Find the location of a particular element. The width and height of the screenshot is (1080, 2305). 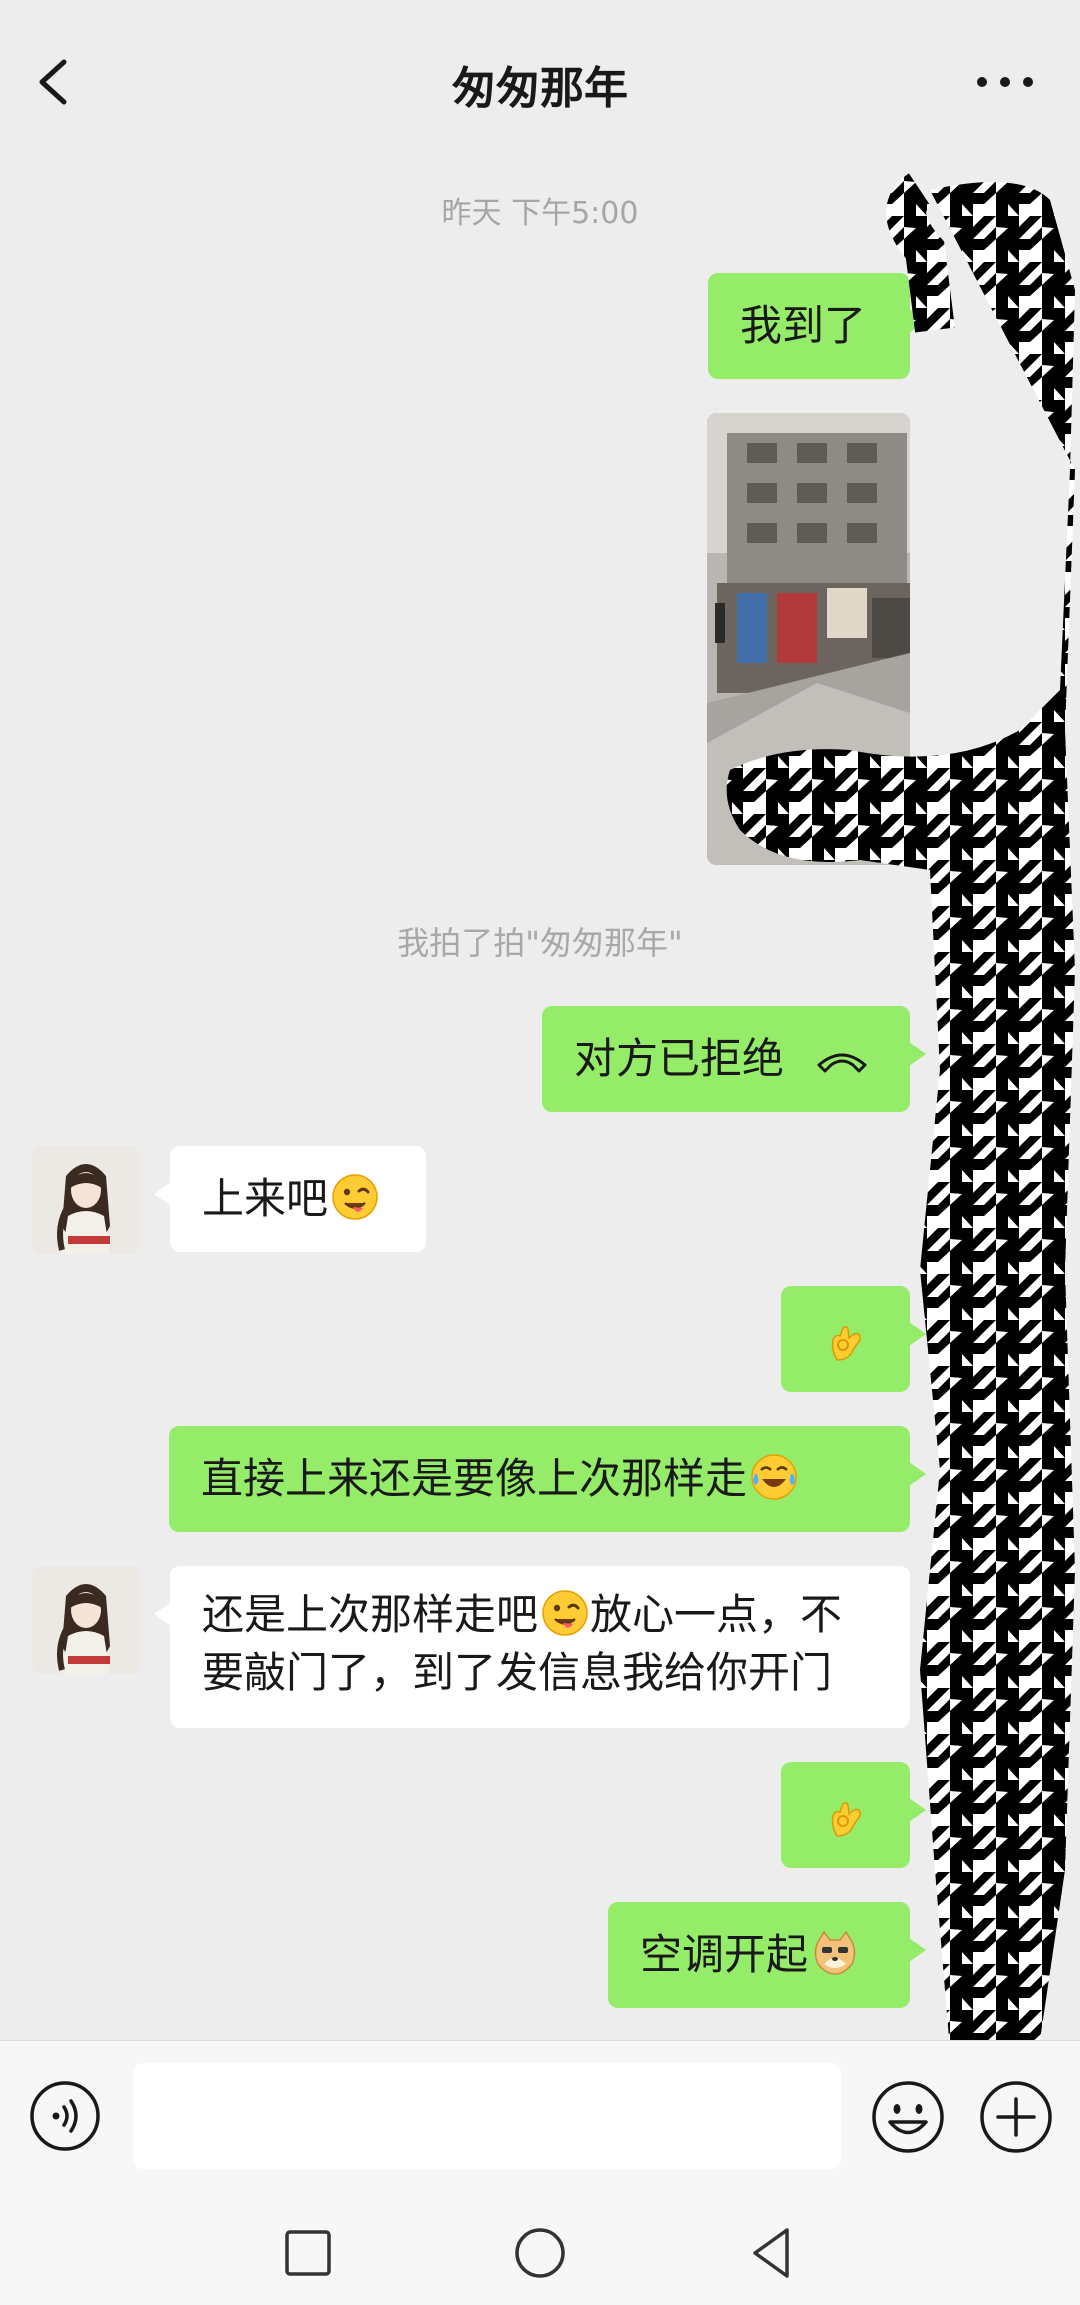

message-text: 空调开起 is located at coordinates (724, 1954).